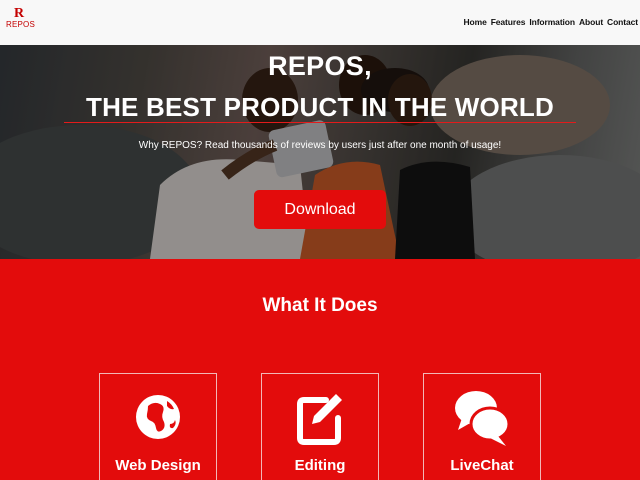 This screenshot has height=480, width=640. I want to click on brand-name: REPOS, so click(21, 24).